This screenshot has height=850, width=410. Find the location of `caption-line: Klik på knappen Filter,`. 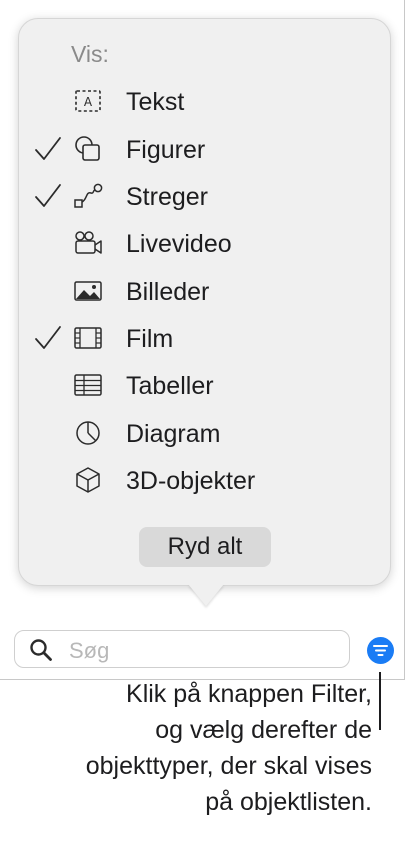

caption-line: Klik på knappen Filter, is located at coordinates (249, 694).